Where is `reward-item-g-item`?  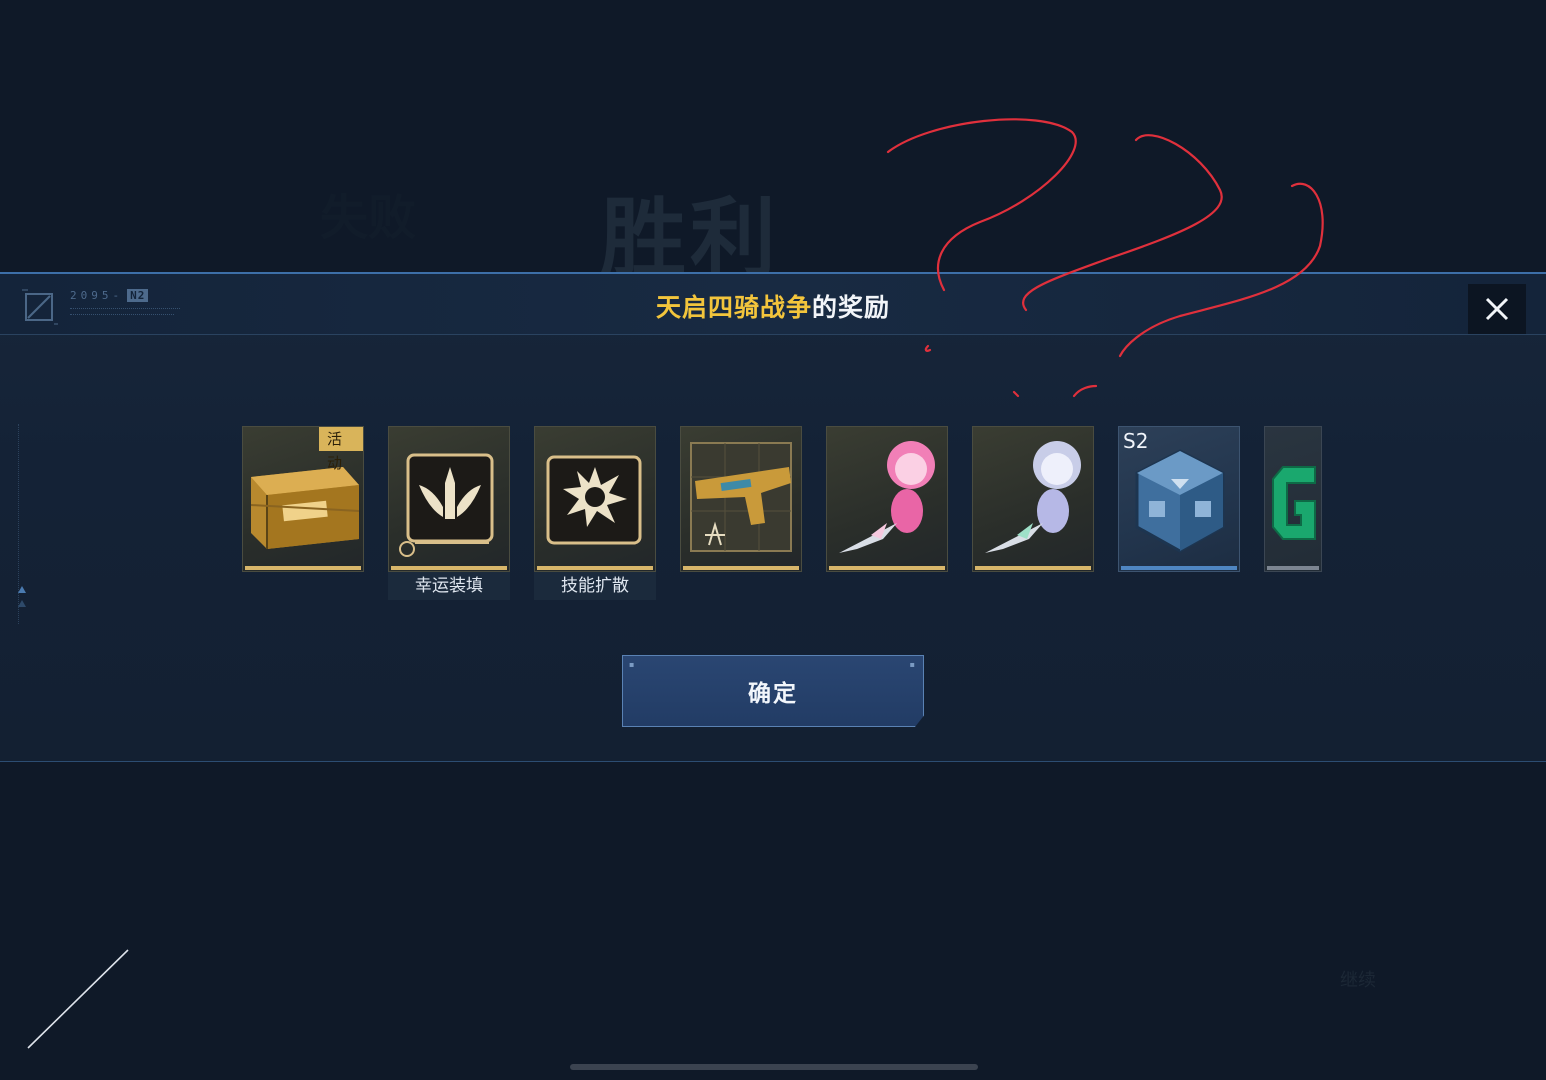 reward-item-g-item is located at coordinates (1293, 499).